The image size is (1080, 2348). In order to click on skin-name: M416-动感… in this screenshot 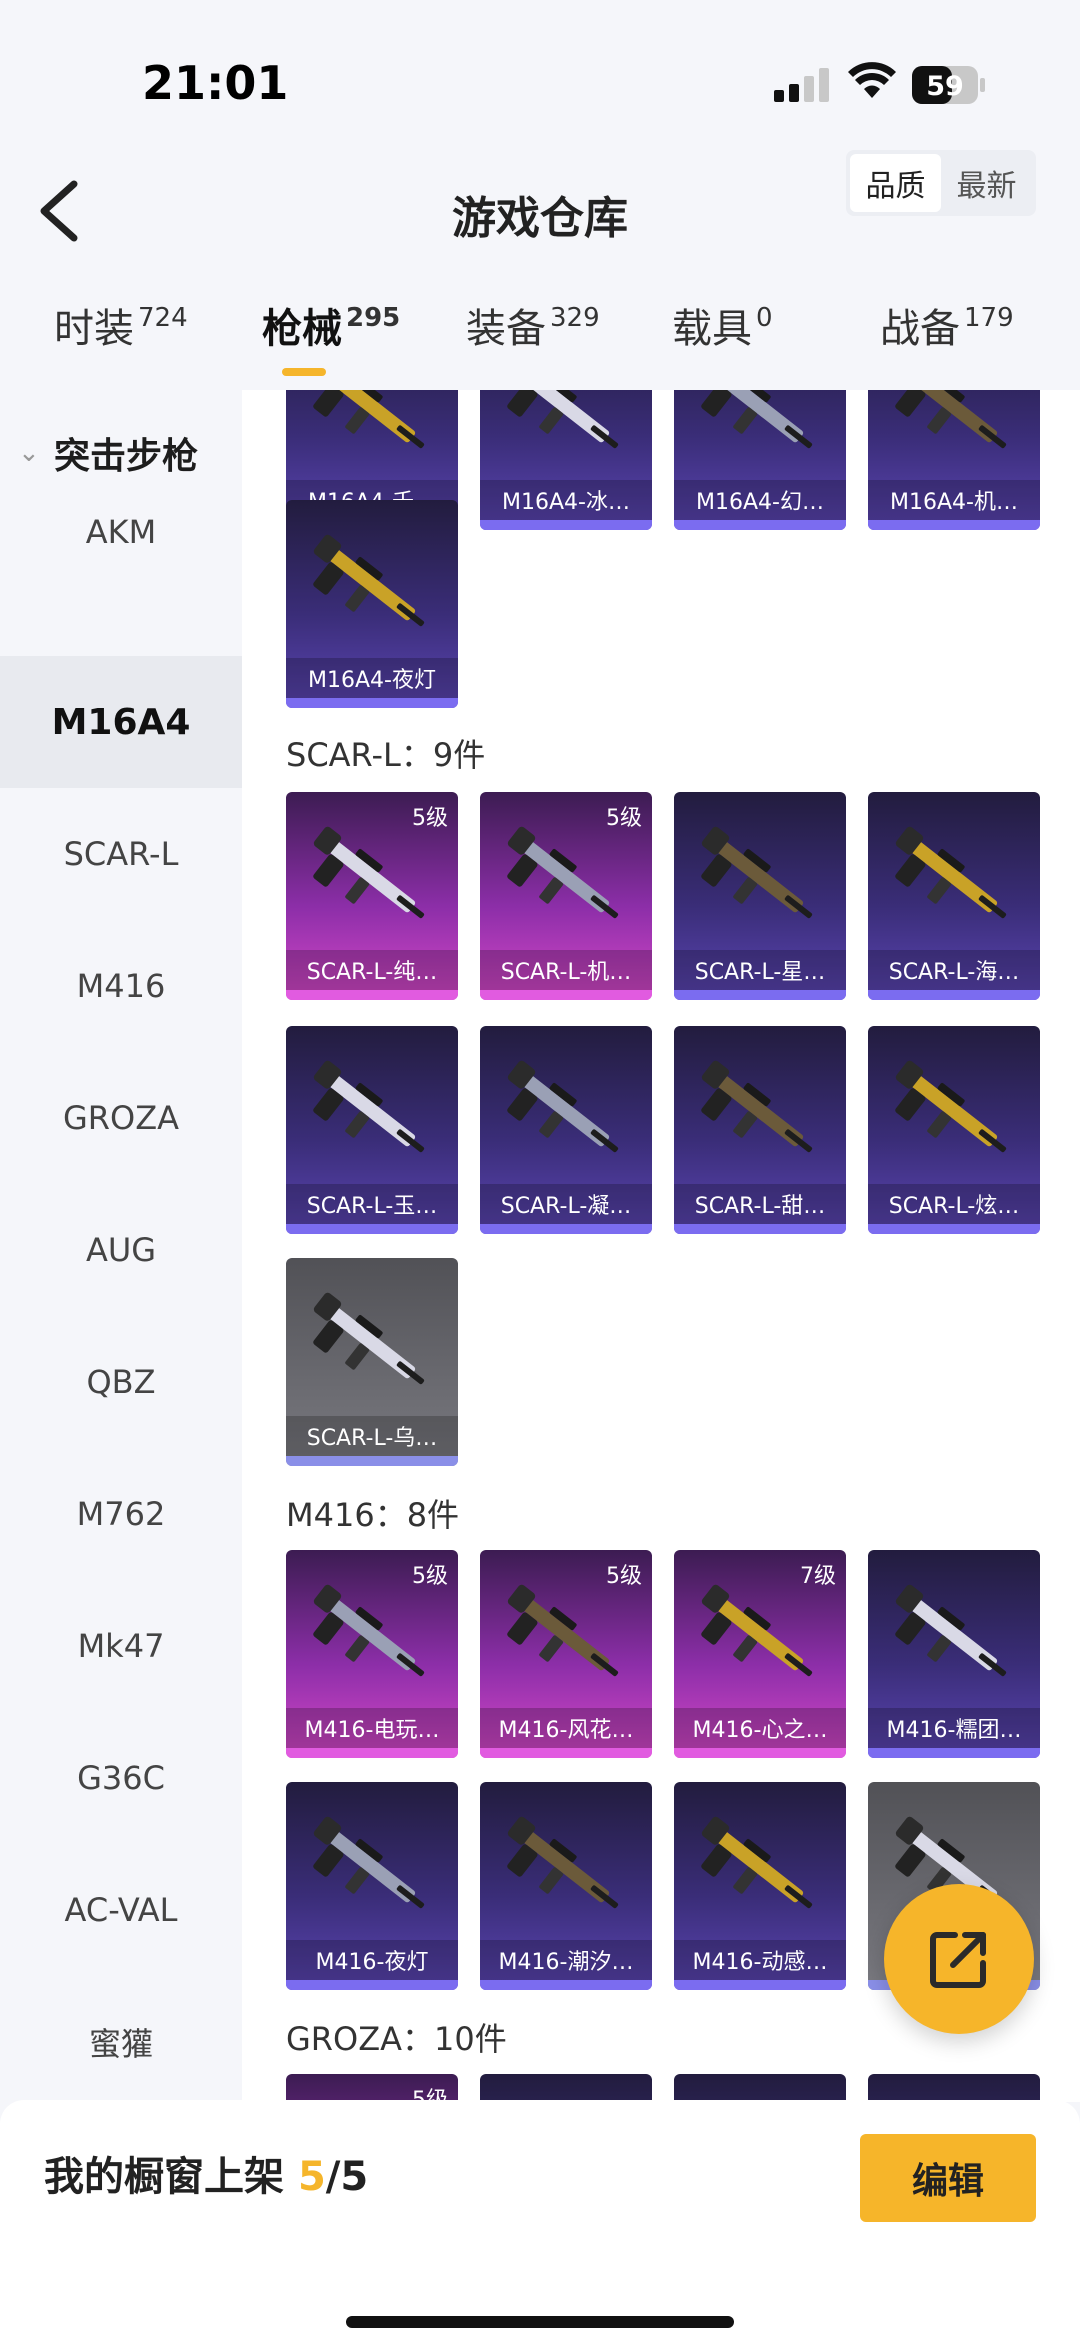, I will do `click(760, 1960)`.